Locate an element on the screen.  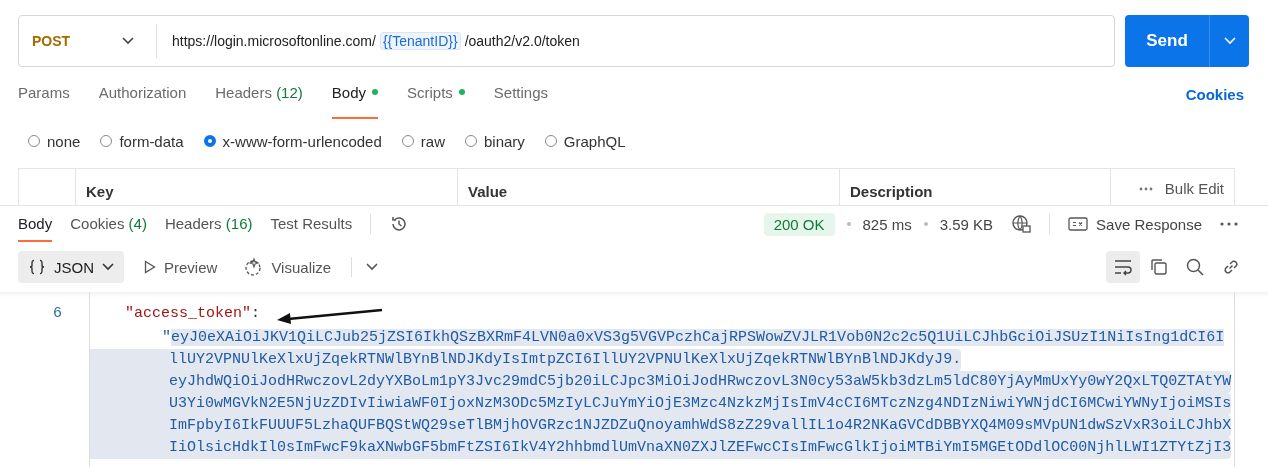
play-icon is located at coordinates (150, 267).